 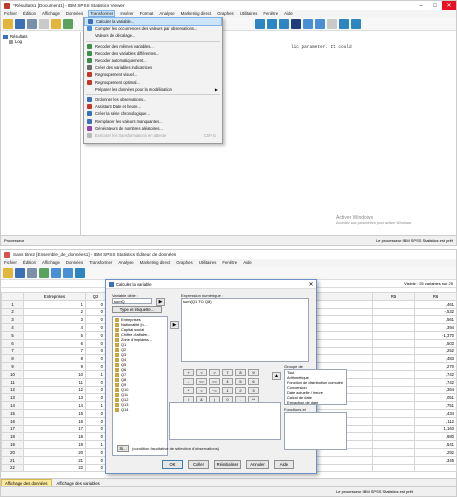 What do you see at coordinates (188, 390) in the screenshot?
I see `keypad-key: *` at bounding box center [188, 390].